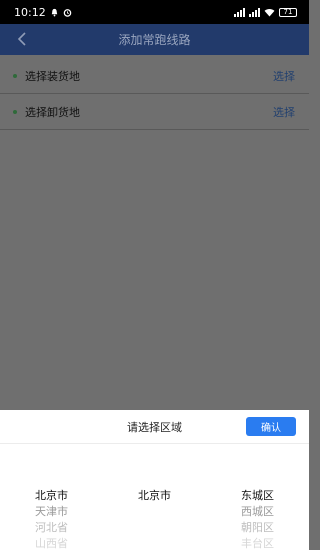  What do you see at coordinates (52, 112) in the screenshot?
I see `unloading-place-label: 选择卸货地` at bounding box center [52, 112].